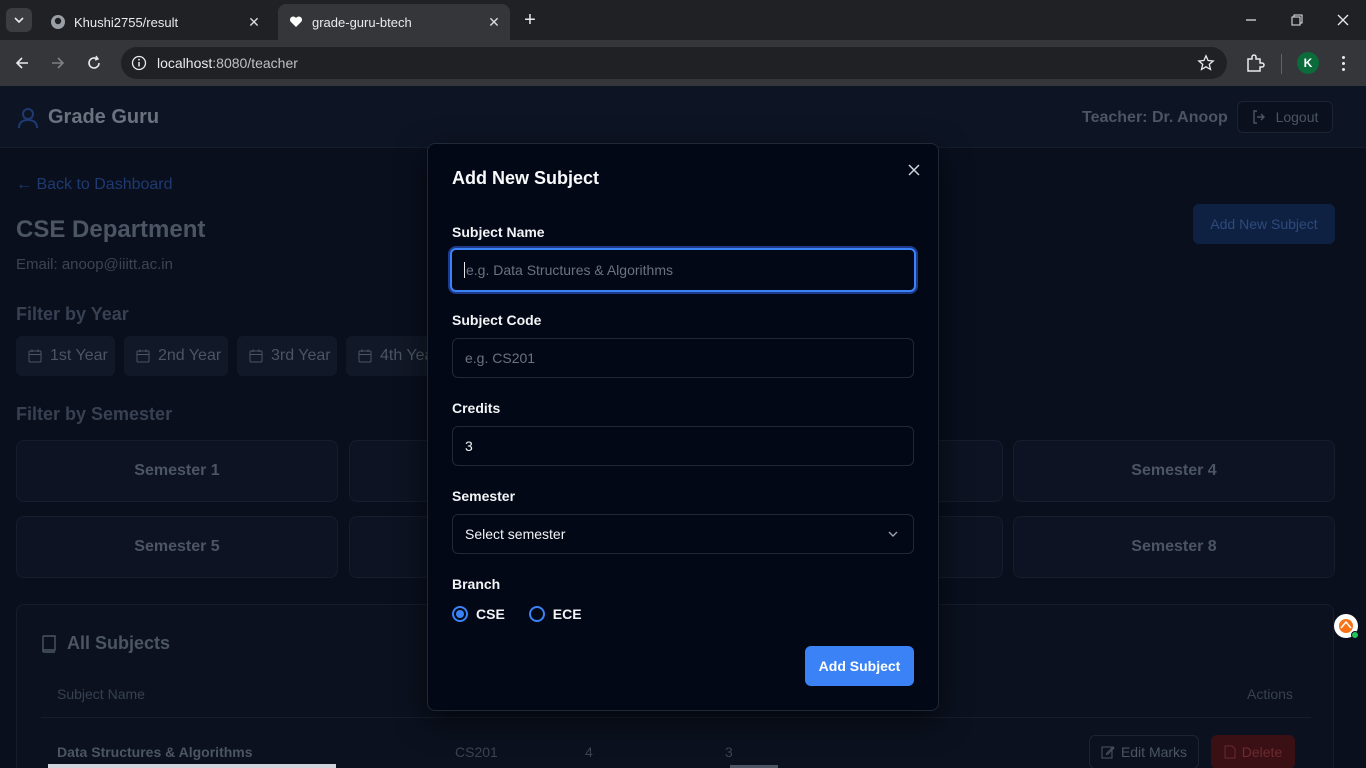 This screenshot has height=768, width=1366. Describe the element at coordinates (567, 614) in the screenshot. I see `radio-ece-label: ECE` at that location.